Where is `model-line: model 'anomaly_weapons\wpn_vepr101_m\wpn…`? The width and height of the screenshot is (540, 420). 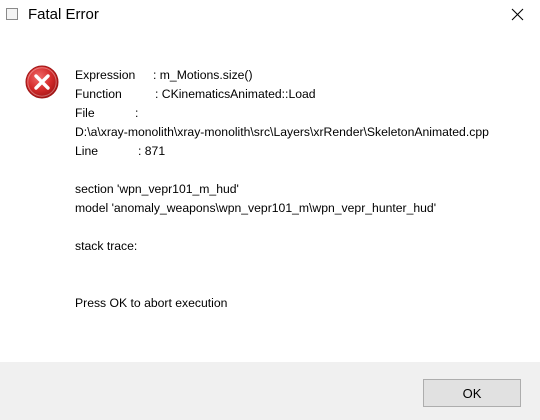 model-line: model 'anomaly_weapons\wpn_vepr101_m\wpn… is located at coordinates (256, 208).